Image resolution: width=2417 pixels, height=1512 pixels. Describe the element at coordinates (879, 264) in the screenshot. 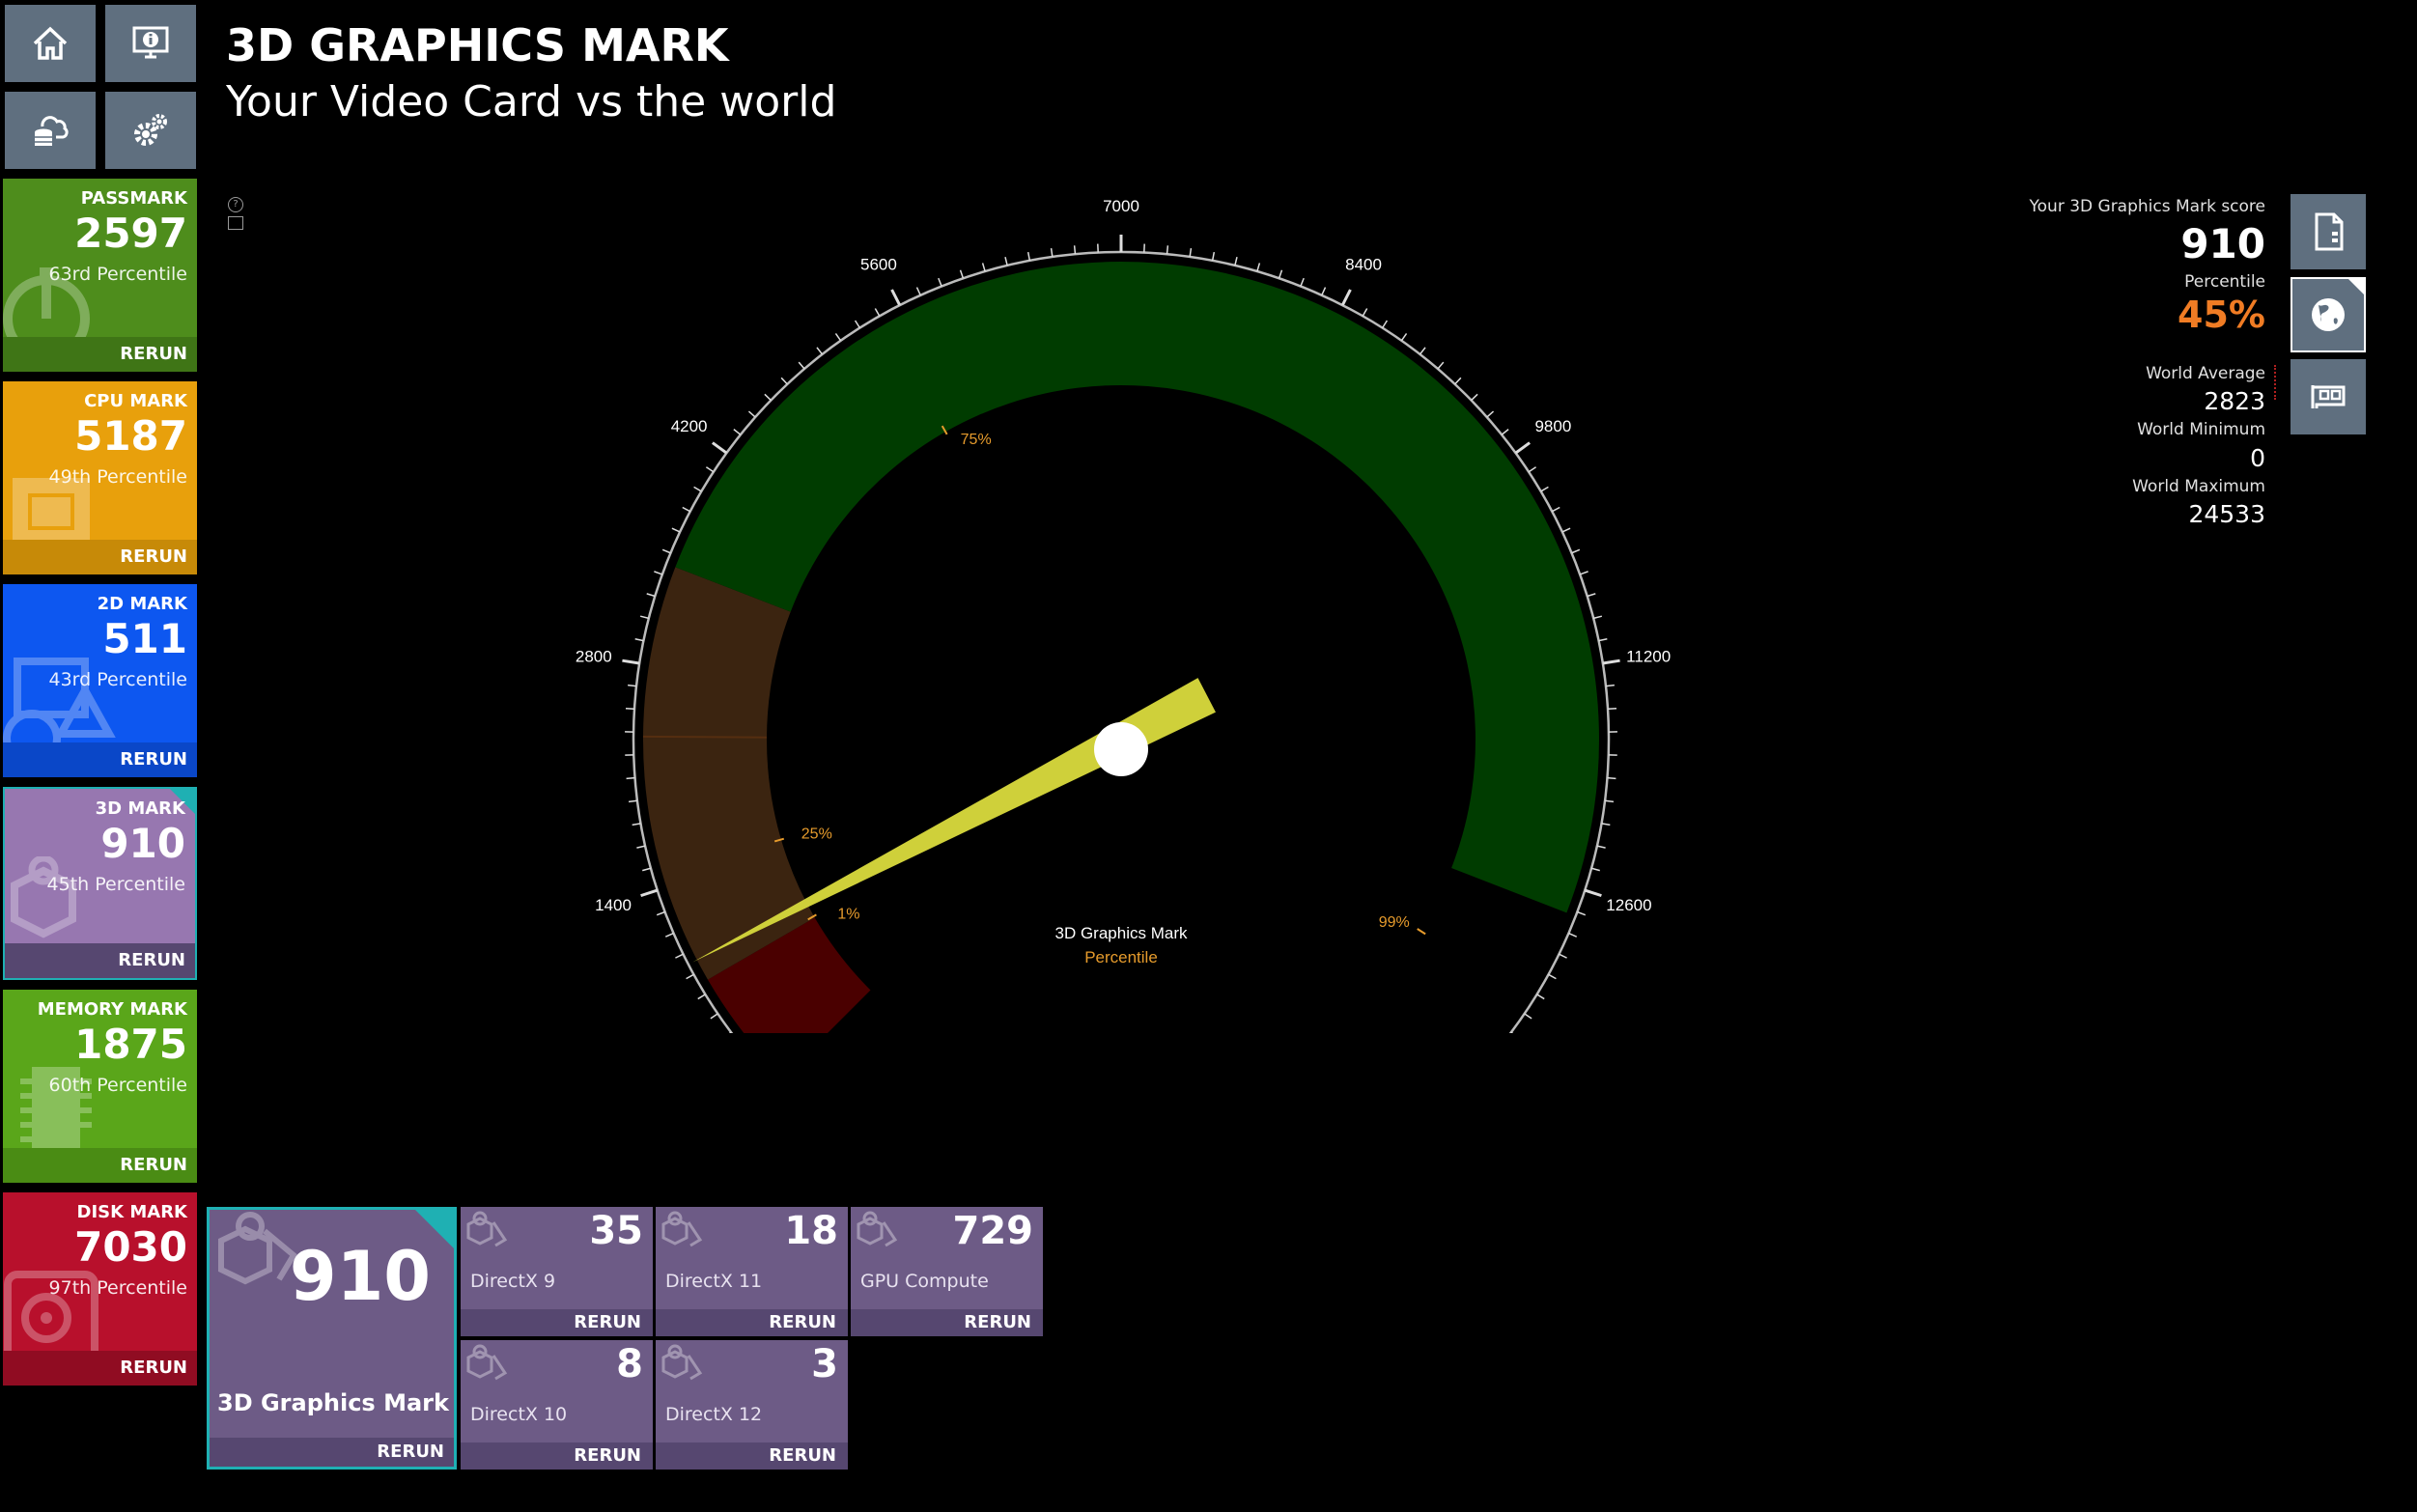

I see `gauge-tick-label: 5600` at that location.